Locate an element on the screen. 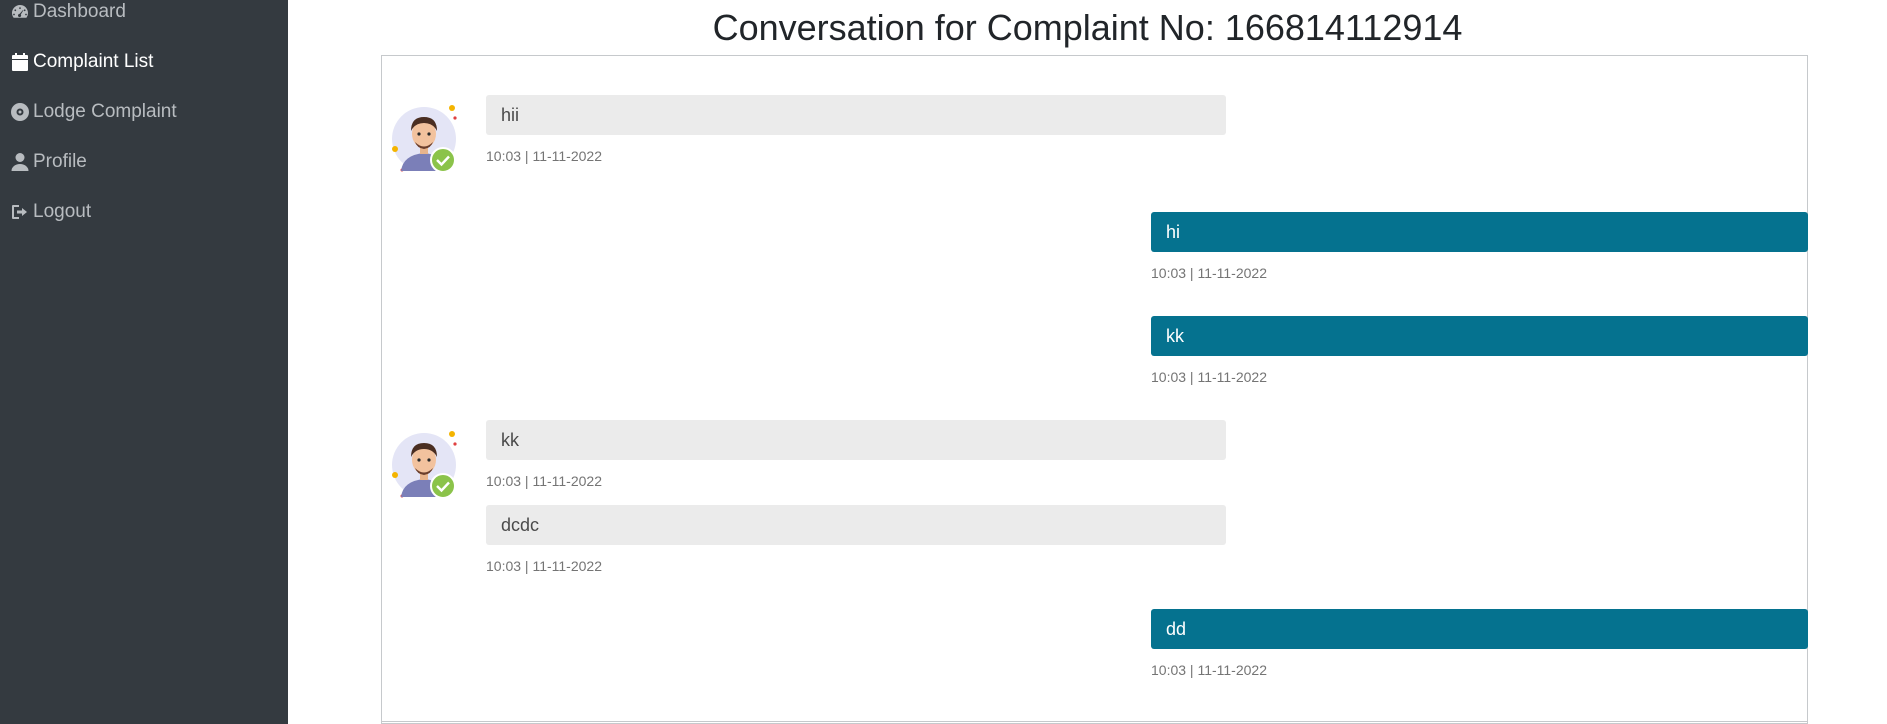  sidebar-item-label: Logout is located at coordinates (62, 211).